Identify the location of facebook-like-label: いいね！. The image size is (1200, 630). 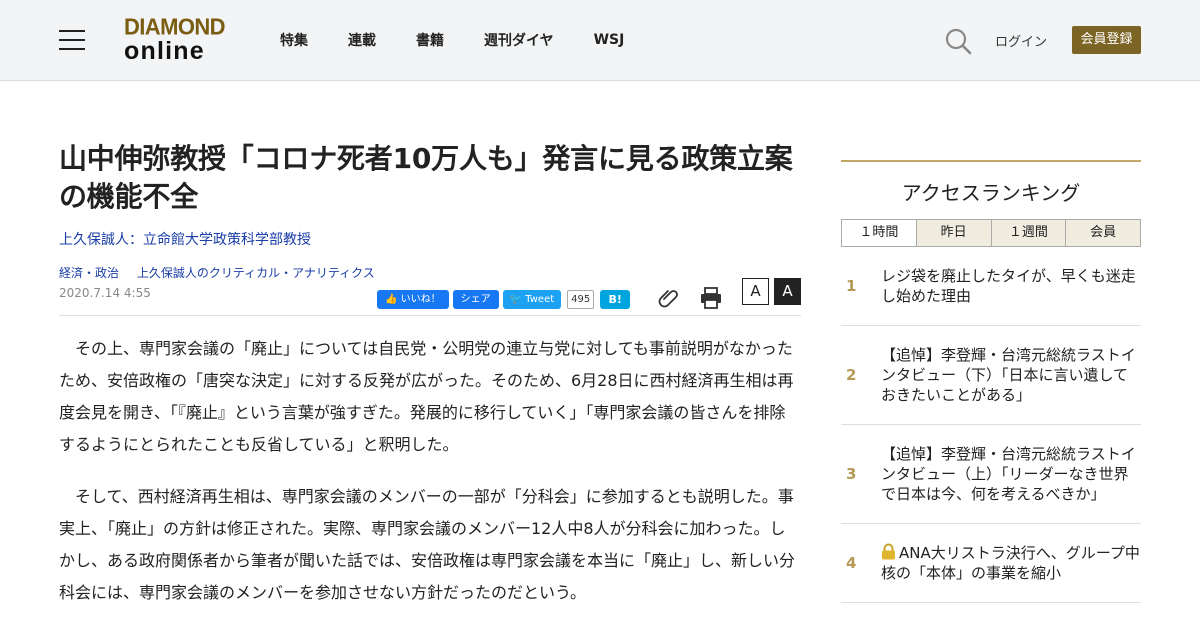
(420, 299).